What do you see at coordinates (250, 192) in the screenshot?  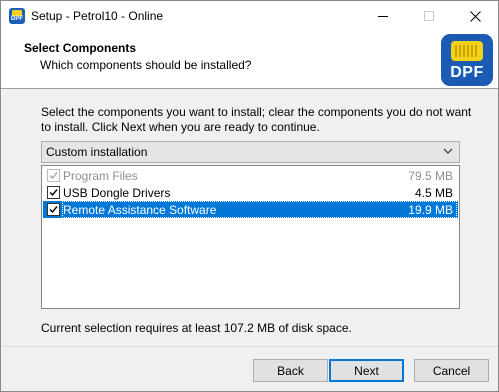 I see `component-row-usb-dongle-drivers: USB Dongle Drivers 4.5 MB` at bounding box center [250, 192].